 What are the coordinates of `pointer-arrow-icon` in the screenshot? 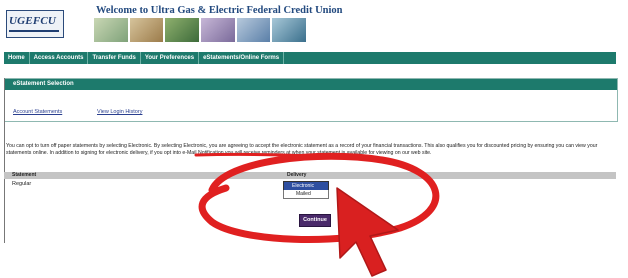 It's located at (367, 232).